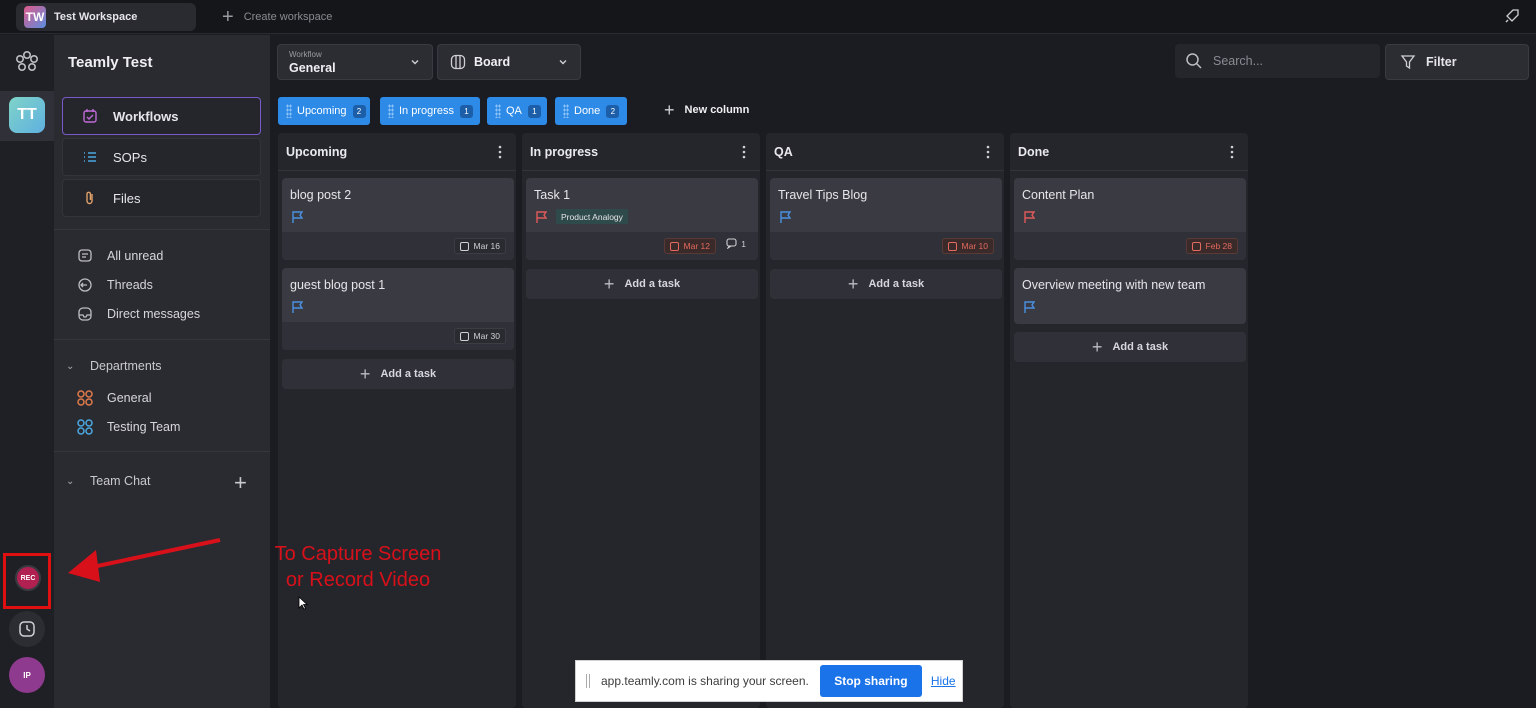 This screenshot has height=708, width=1536. I want to click on column-chip-done: Done 2, so click(591, 111).